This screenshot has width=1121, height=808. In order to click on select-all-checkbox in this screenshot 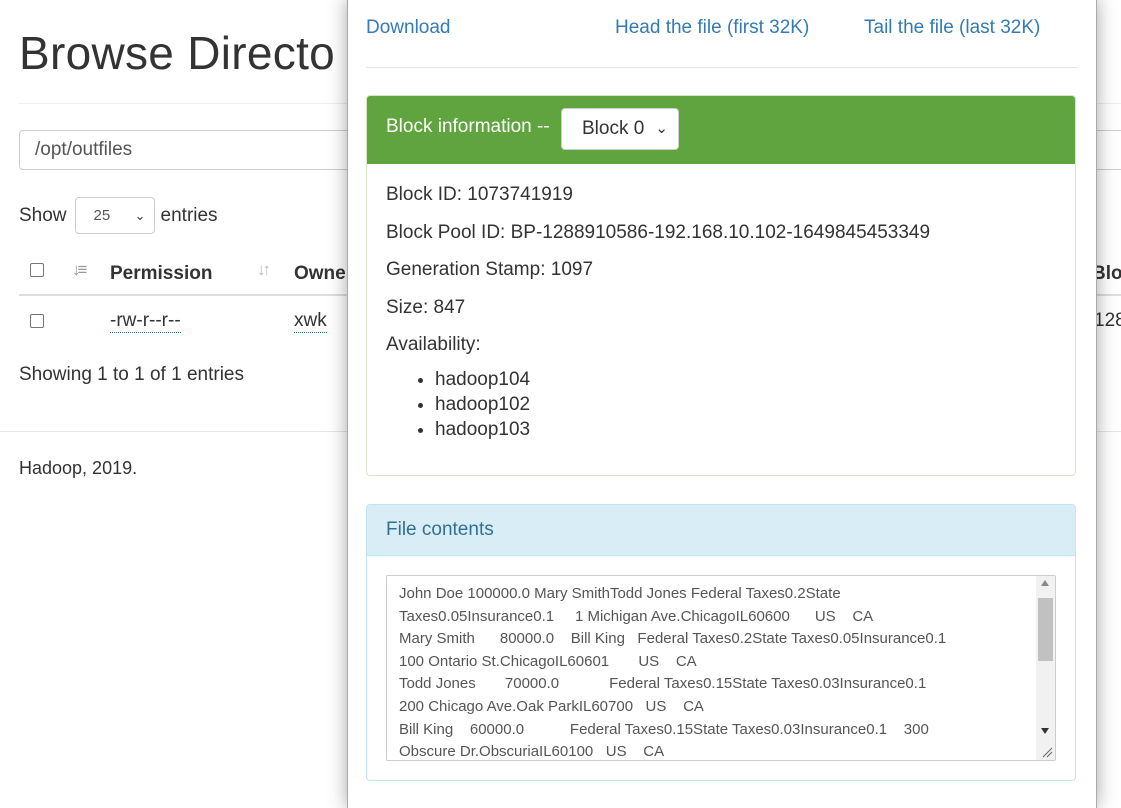, I will do `click(37, 270)`.